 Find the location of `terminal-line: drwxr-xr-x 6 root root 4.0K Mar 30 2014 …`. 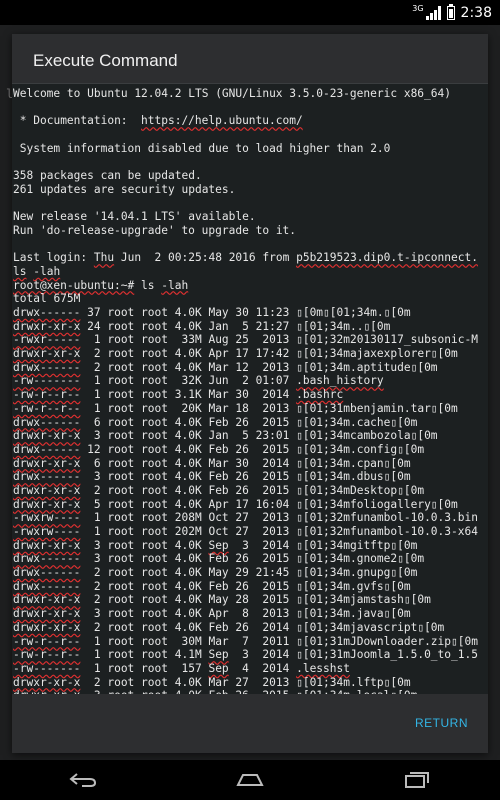

terminal-line: drwxr-xr-x 6 root root 4.0K Mar 30 2014 … is located at coordinates (212, 463).